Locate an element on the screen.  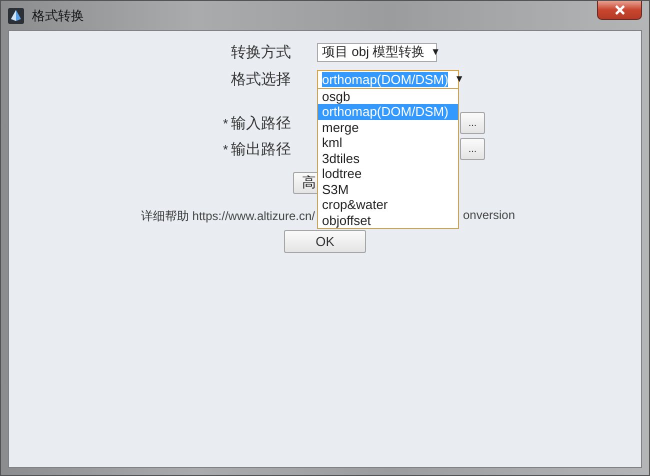
field-label: 输出路径 is located at coordinates (261, 149).